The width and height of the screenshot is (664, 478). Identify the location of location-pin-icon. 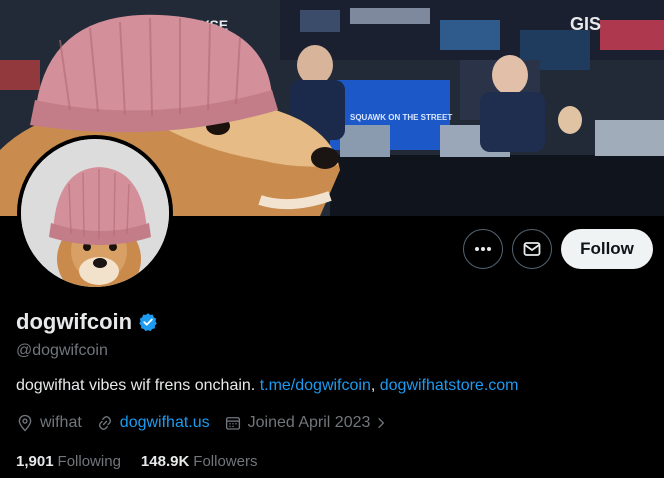
(25, 423).